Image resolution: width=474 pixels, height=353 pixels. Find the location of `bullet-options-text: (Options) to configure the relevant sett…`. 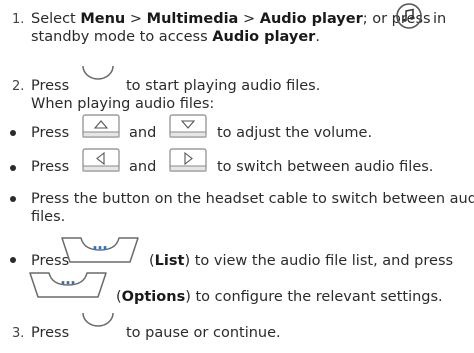

bullet-options-text: (Options) to configure the relevant sett… is located at coordinates (279, 297).